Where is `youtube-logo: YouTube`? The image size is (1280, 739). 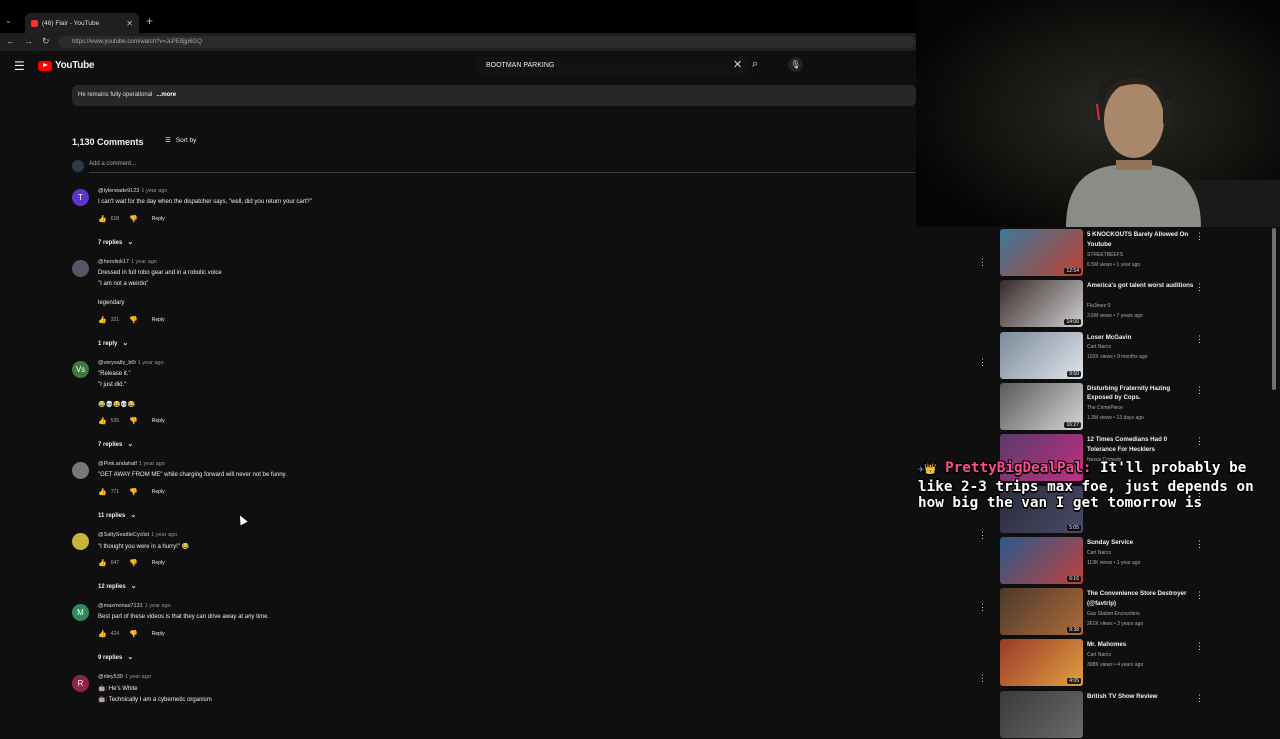
youtube-logo: YouTube is located at coordinates (66, 65).